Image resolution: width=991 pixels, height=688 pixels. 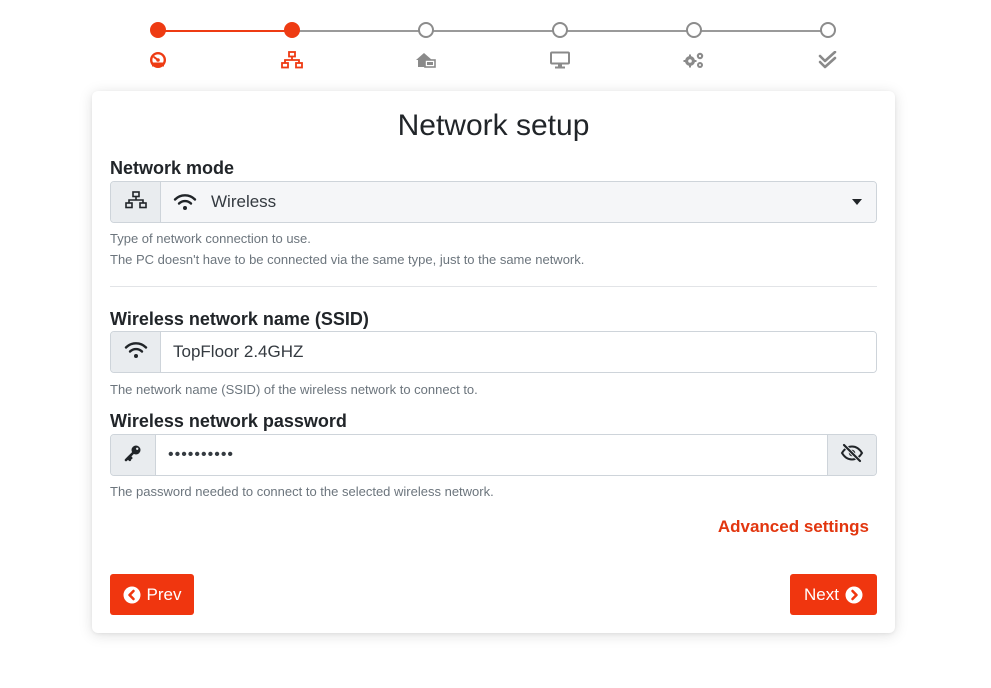 What do you see at coordinates (244, 201) in the screenshot?
I see `network-mode-value: Wireless` at bounding box center [244, 201].